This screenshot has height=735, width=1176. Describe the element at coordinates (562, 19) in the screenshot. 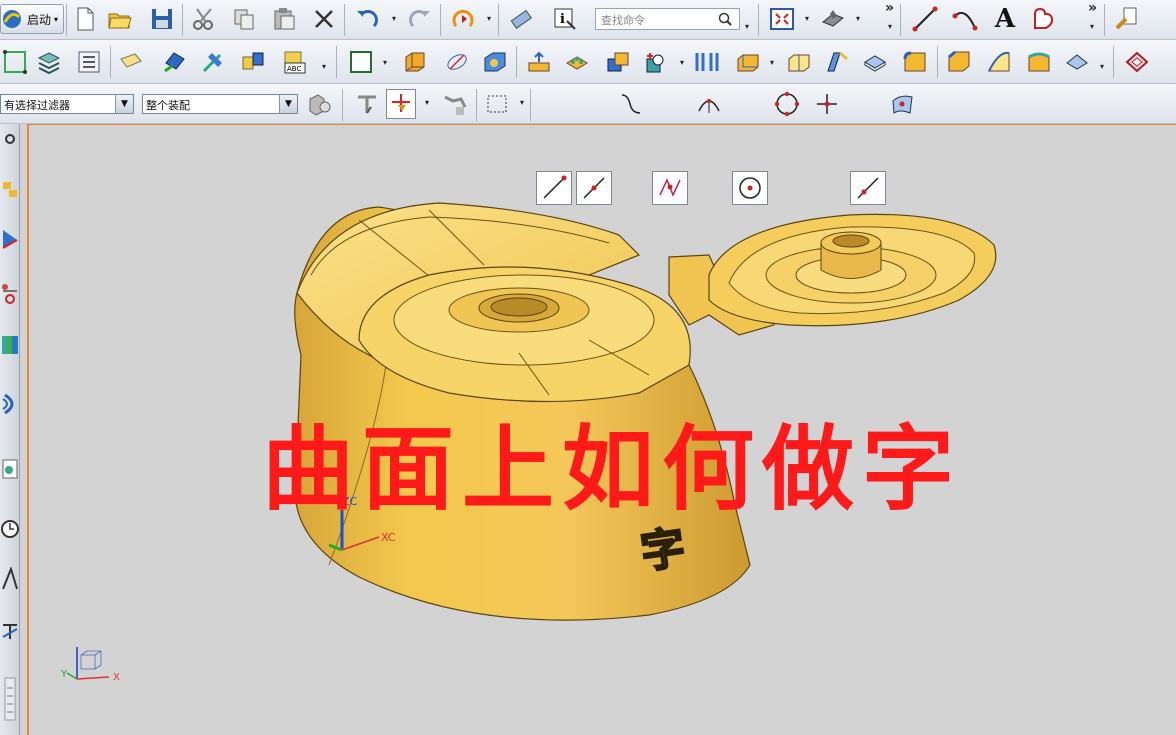

I see `svg-text: i` at that location.